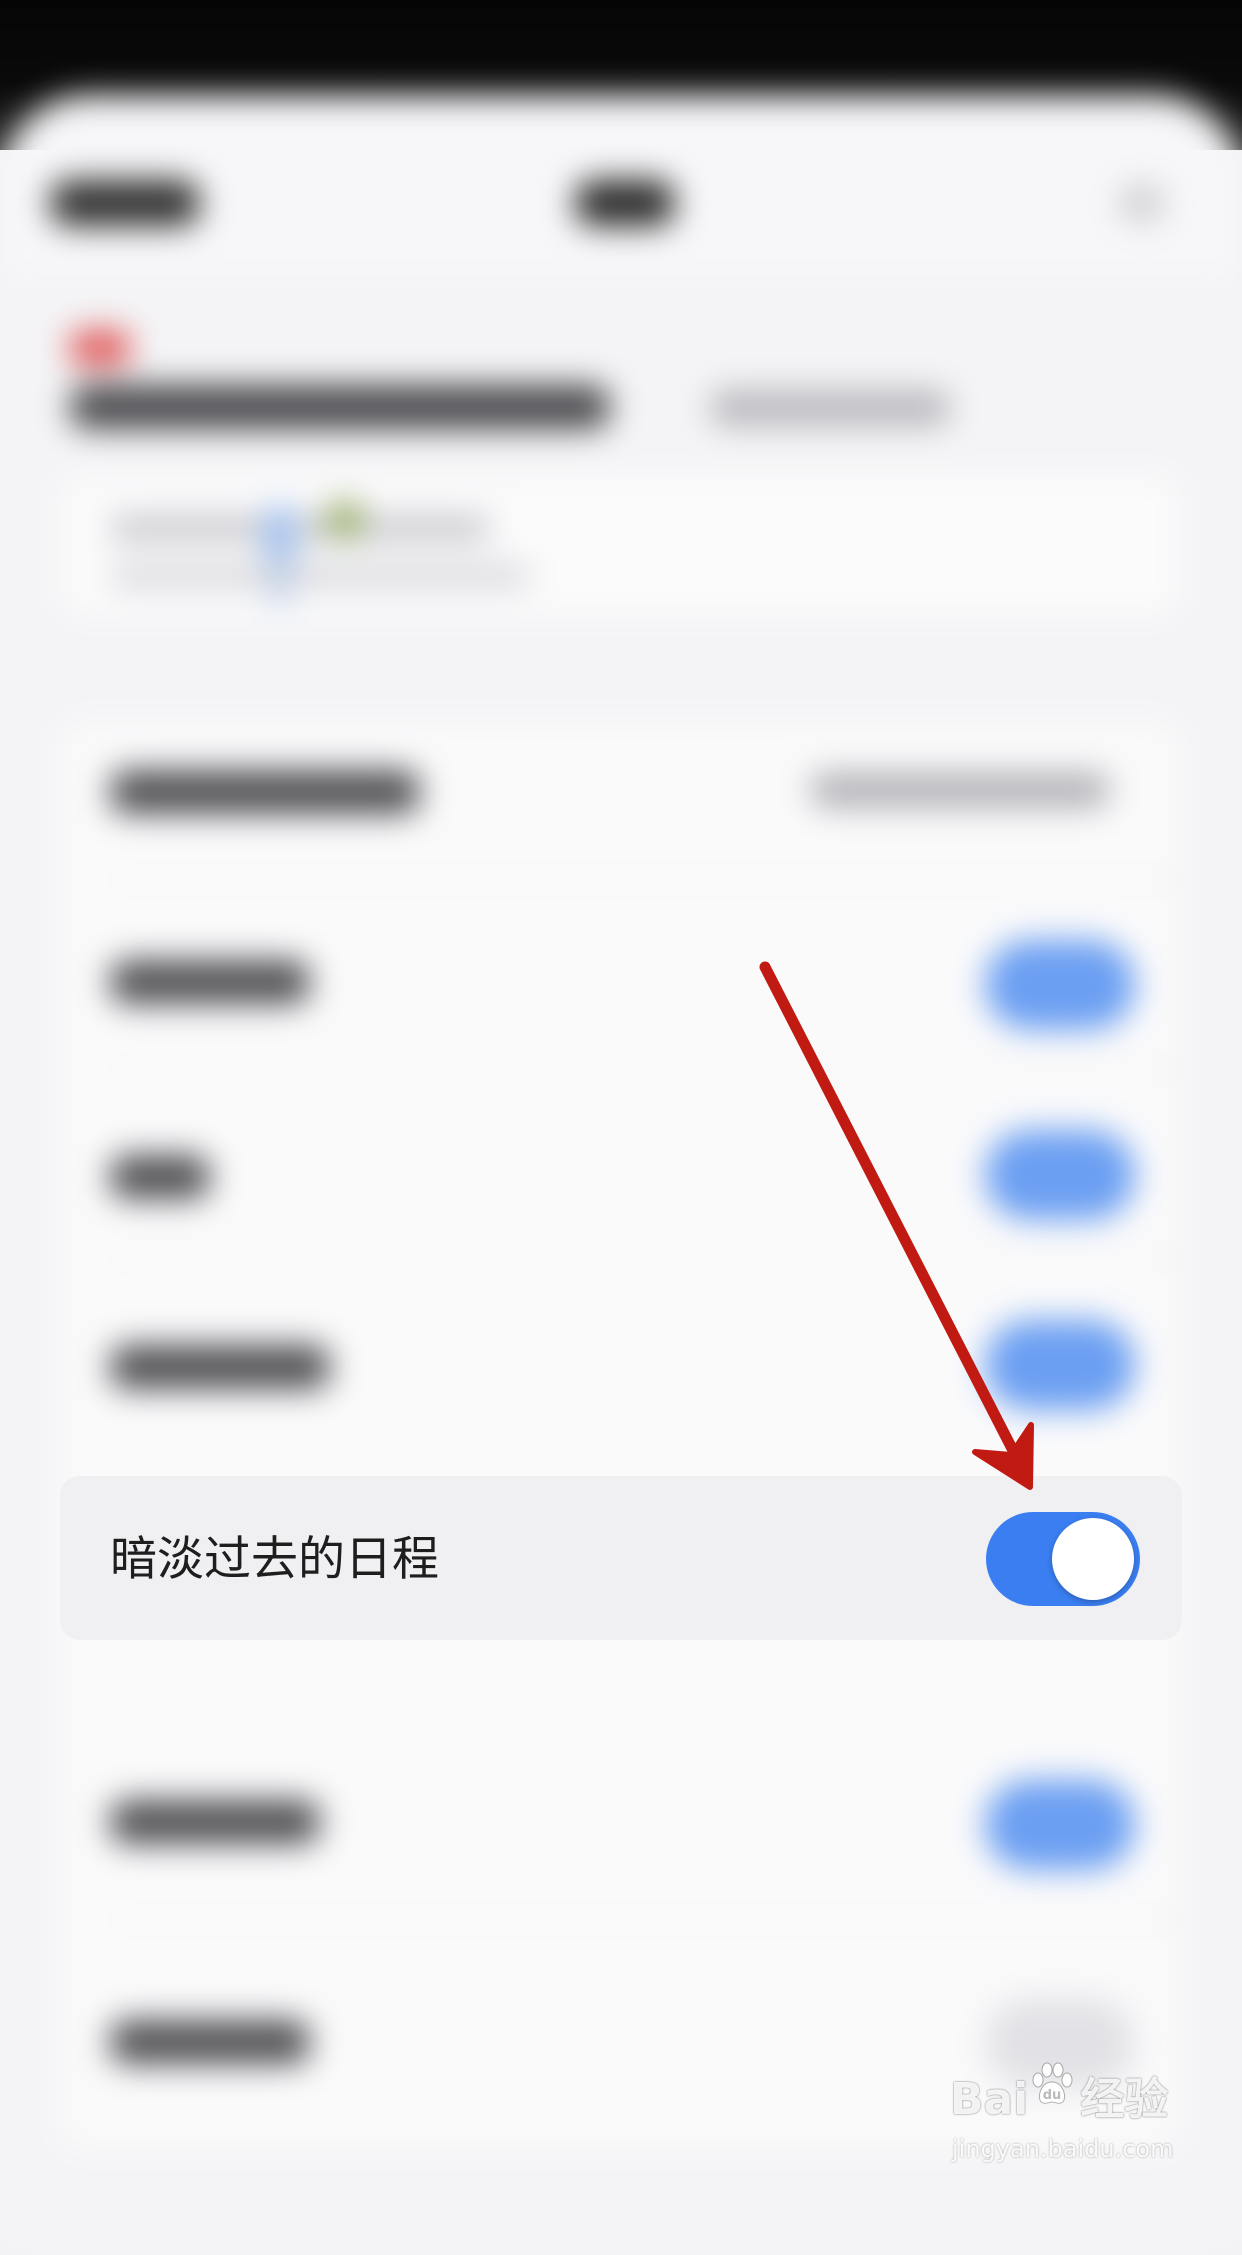 The width and height of the screenshot is (1242, 2255). Describe the element at coordinates (1052, 2095) in the screenshot. I see `svg-text: du` at that location.